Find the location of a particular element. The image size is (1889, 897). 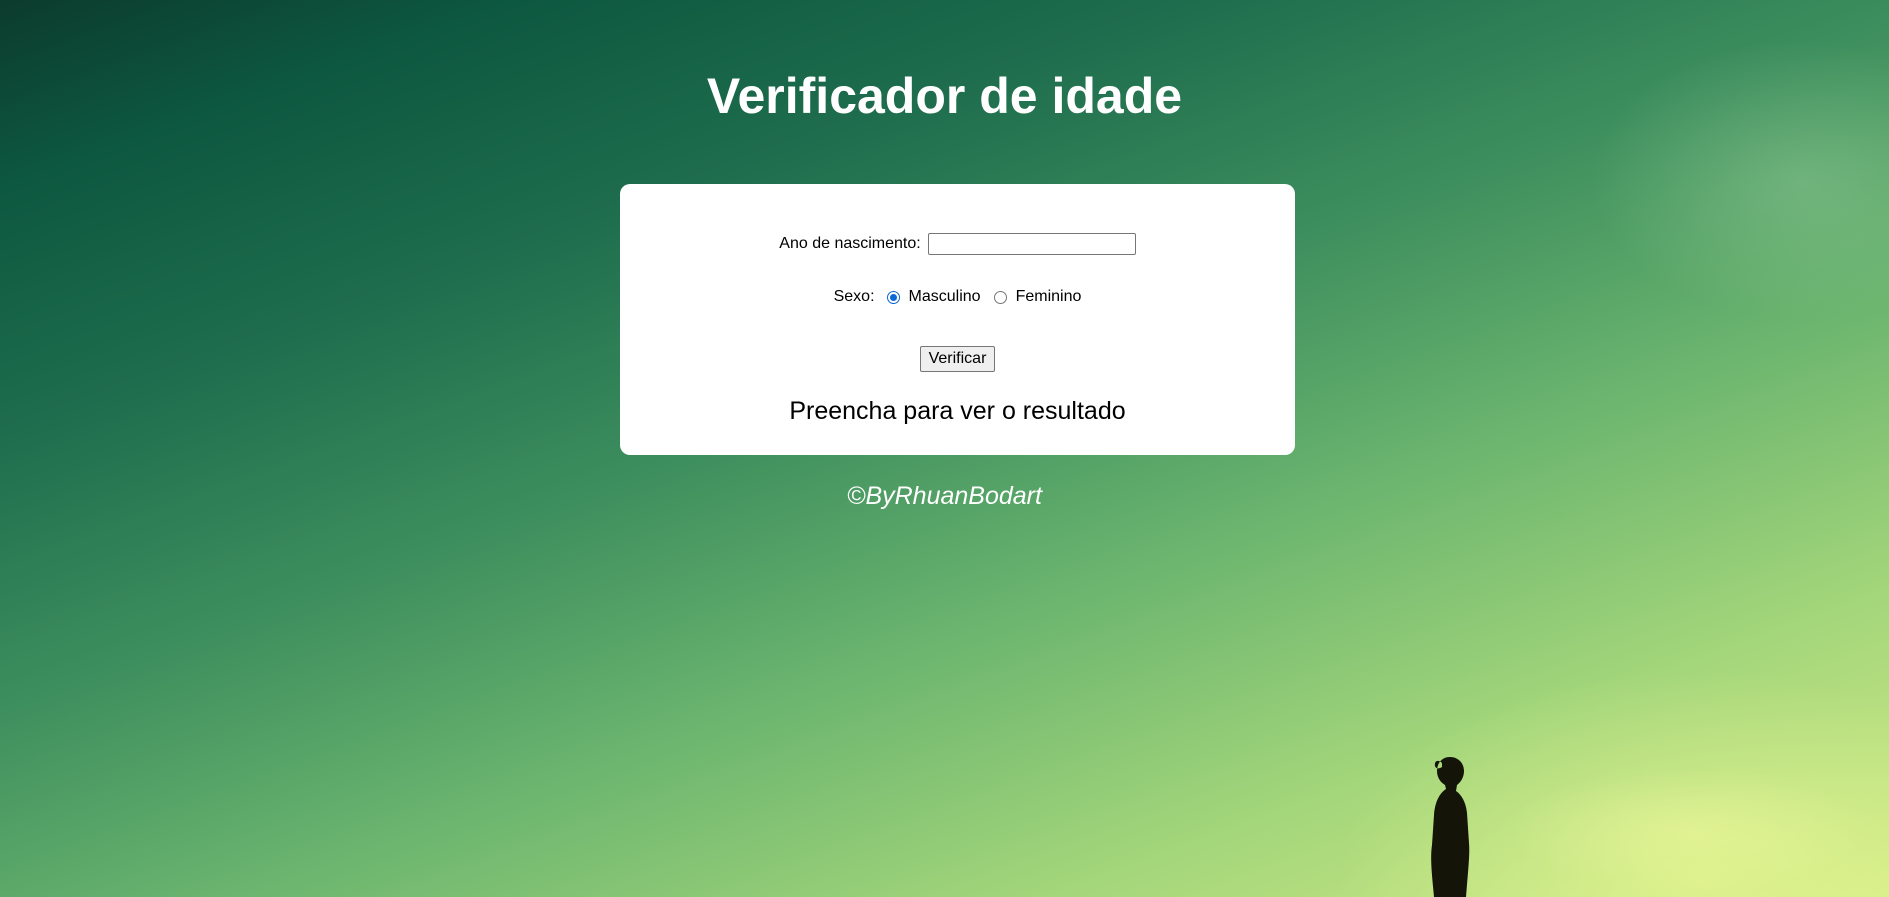

button-row: Verificar is located at coordinates (957, 359).